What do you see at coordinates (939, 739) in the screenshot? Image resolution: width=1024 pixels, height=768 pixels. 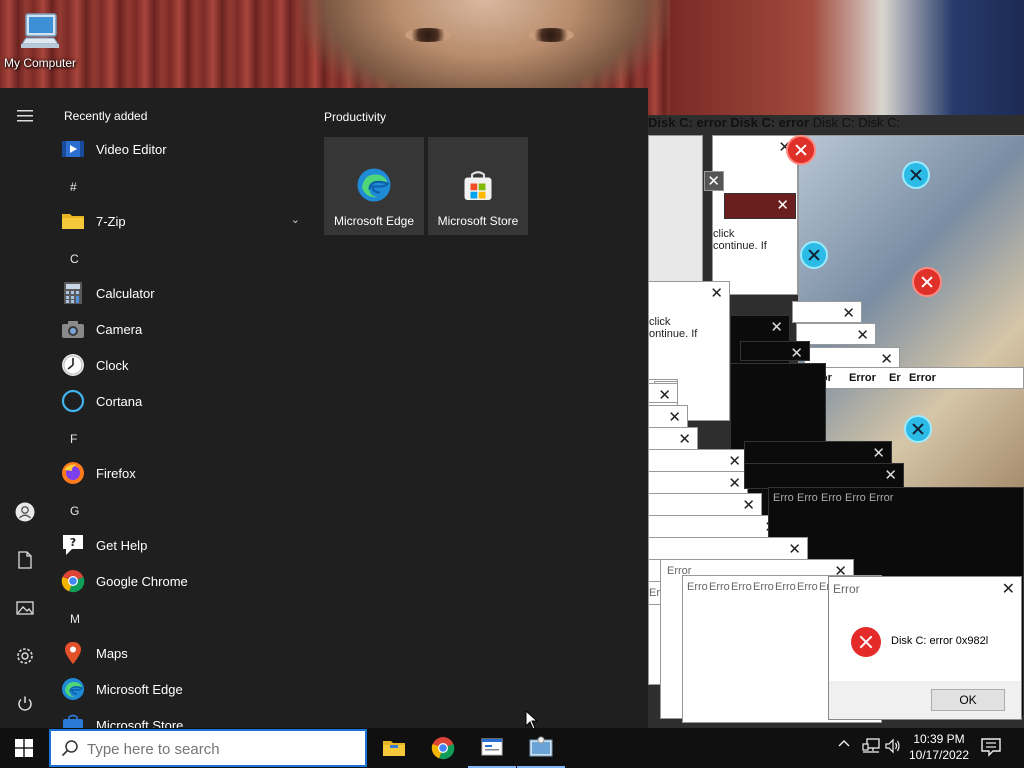 I see `clock-time: 10:39 PM` at bounding box center [939, 739].